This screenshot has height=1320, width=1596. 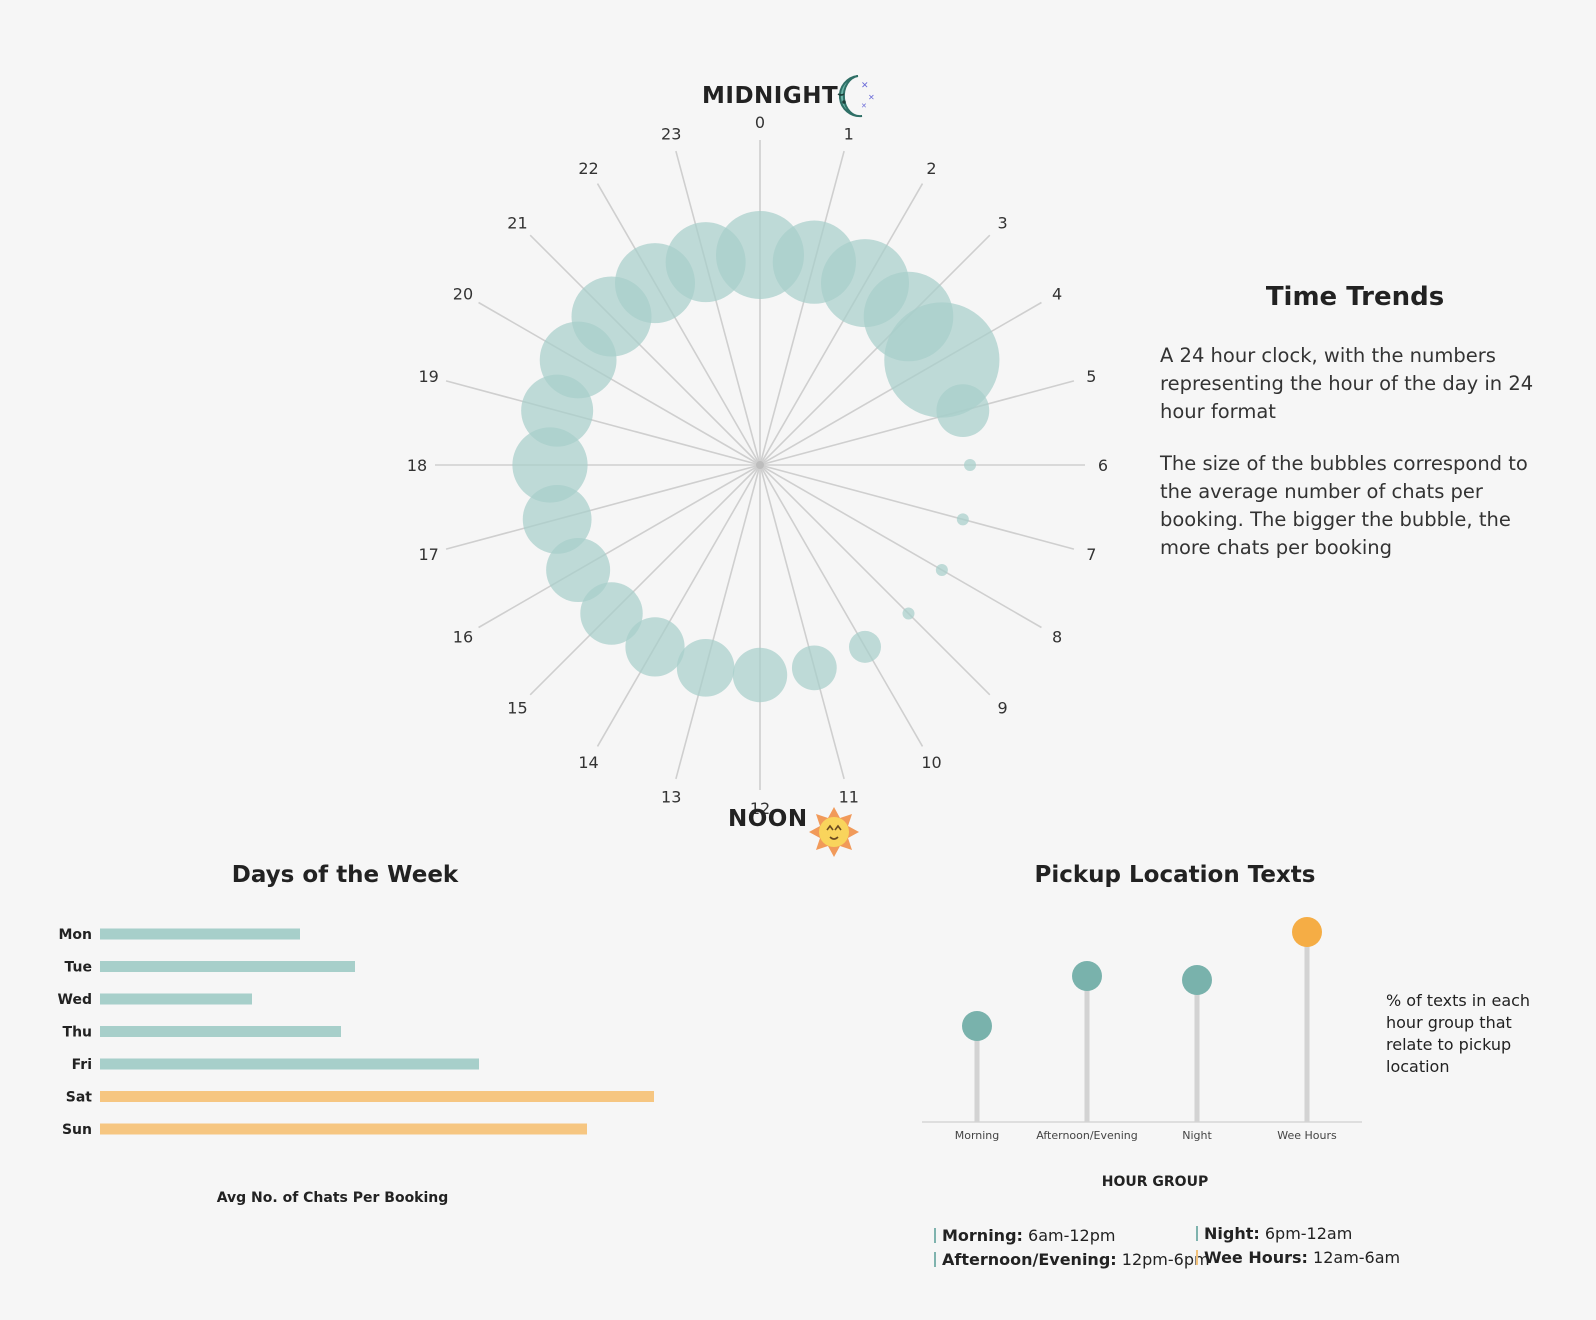 I want to click on pickup-lollipop-chart: Morning Afternoon/Evening Night Wee Hours, so click(x=1142, y=1029).